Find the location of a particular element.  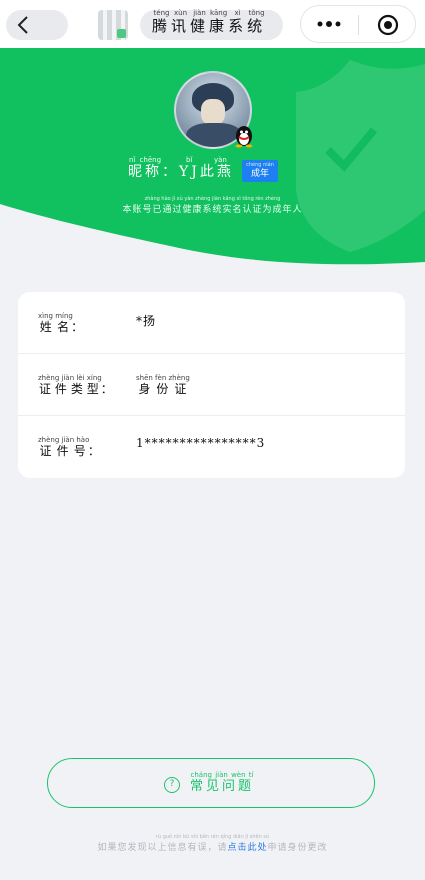

capsule-divider is located at coordinates (358, 25).